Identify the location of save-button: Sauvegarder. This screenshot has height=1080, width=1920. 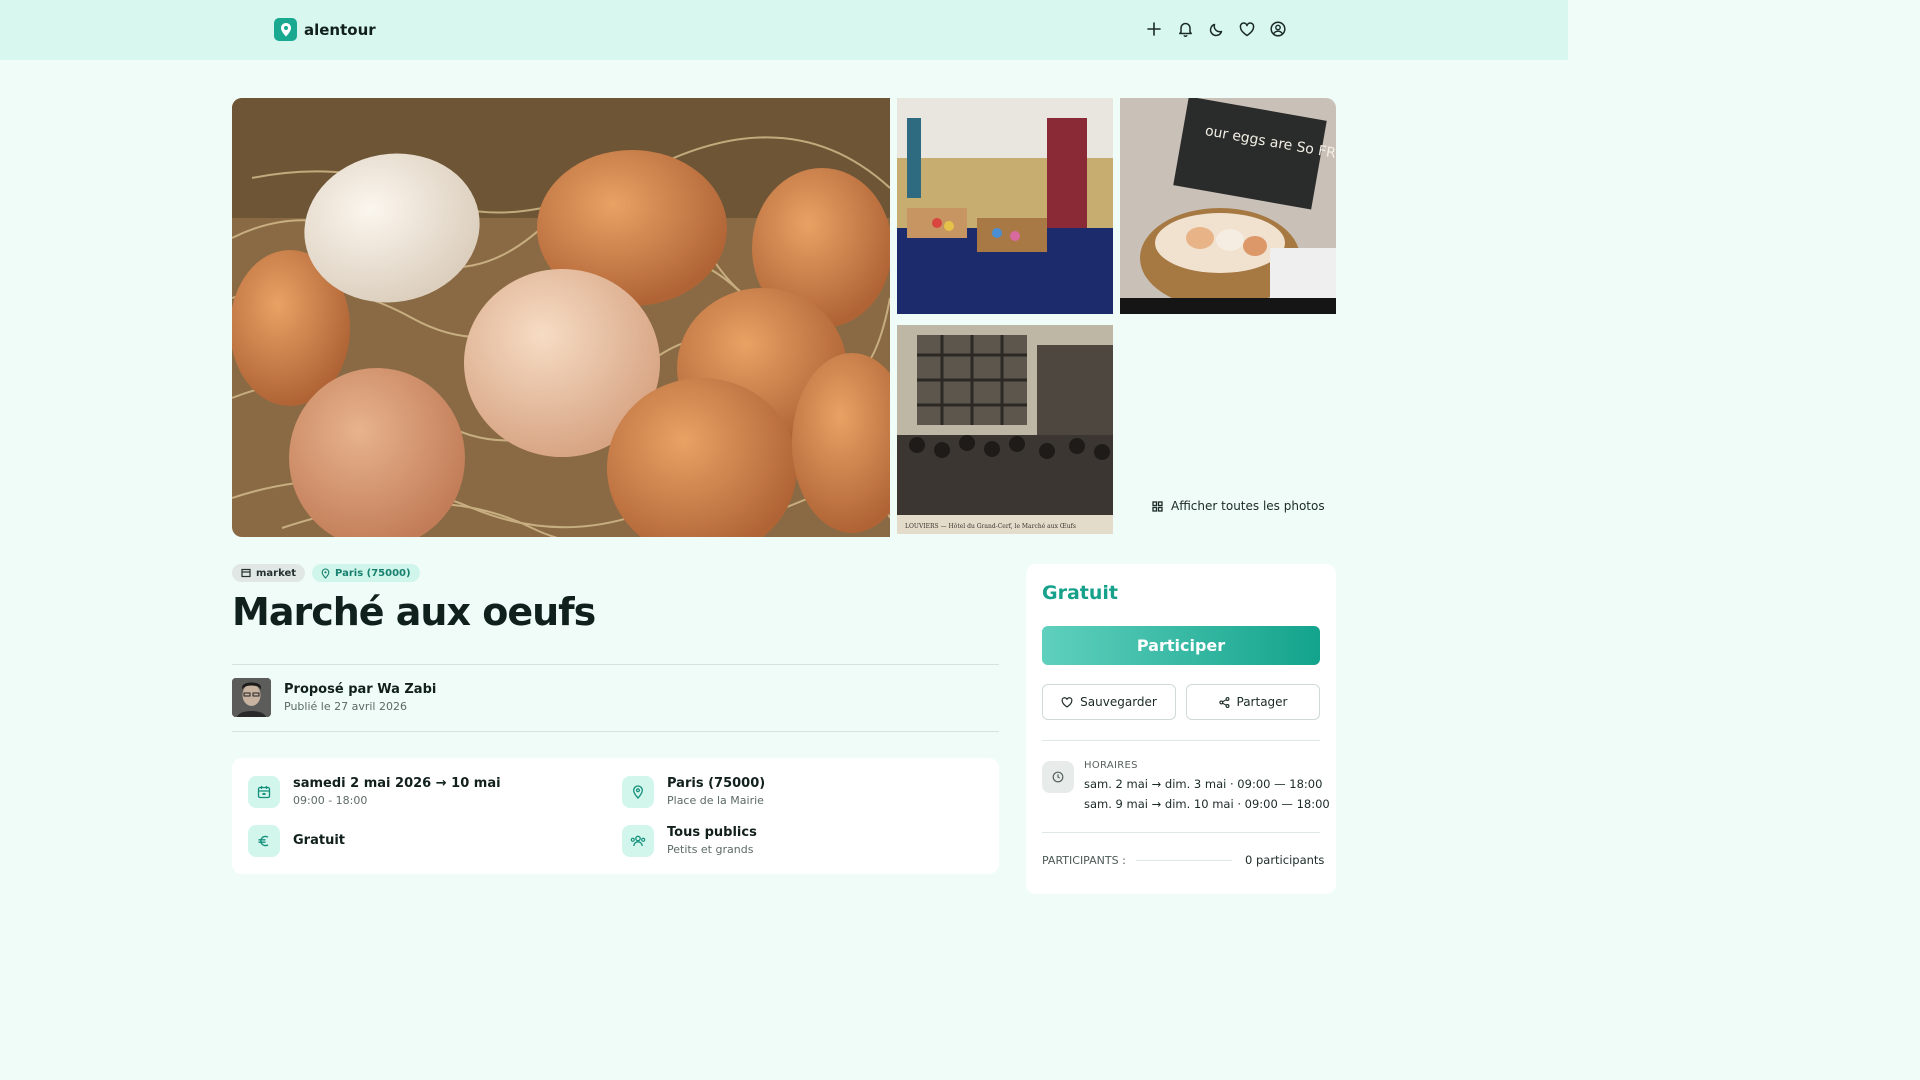
(1109, 702).